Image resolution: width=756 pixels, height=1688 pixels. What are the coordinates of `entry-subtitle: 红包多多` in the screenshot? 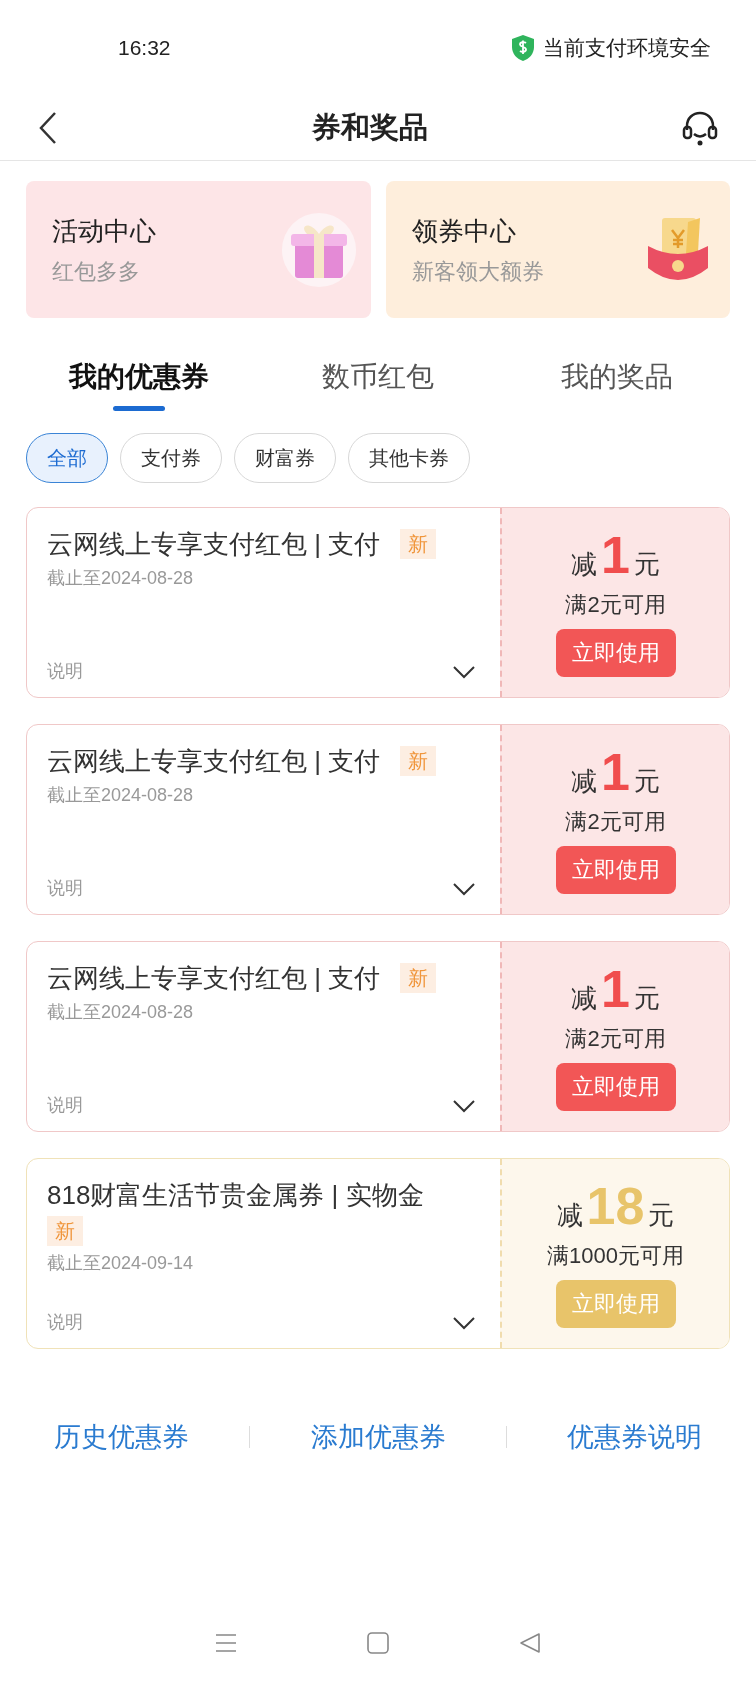 It's located at (96, 271).